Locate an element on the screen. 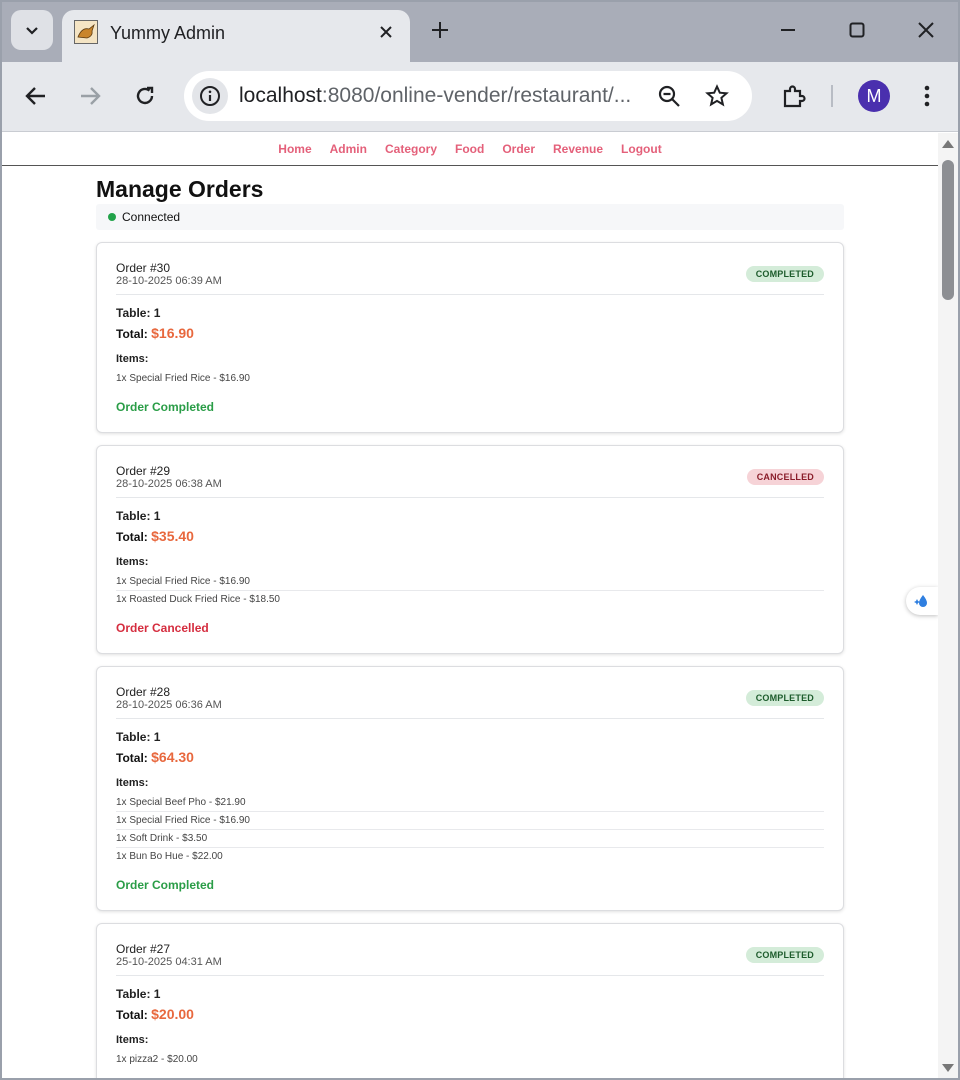 Image resolution: width=960 pixels, height=1080 pixels. order-id: Order #27 is located at coordinates (143, 949).